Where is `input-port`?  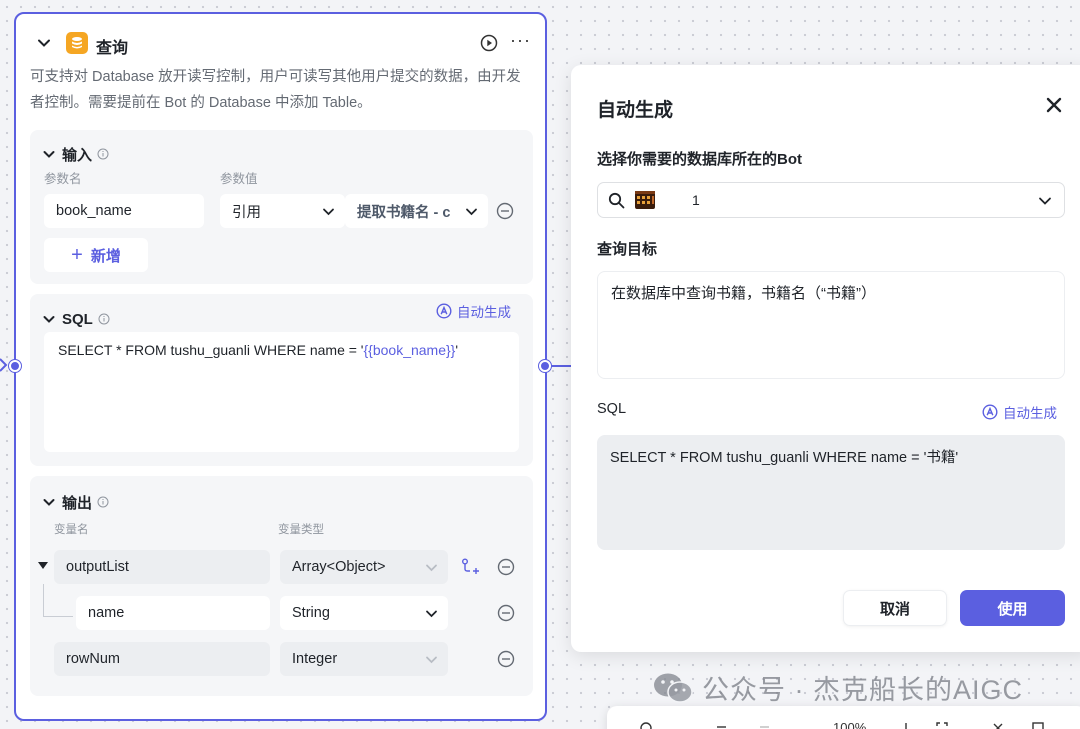 input-port is located at coordinates (15, 366).